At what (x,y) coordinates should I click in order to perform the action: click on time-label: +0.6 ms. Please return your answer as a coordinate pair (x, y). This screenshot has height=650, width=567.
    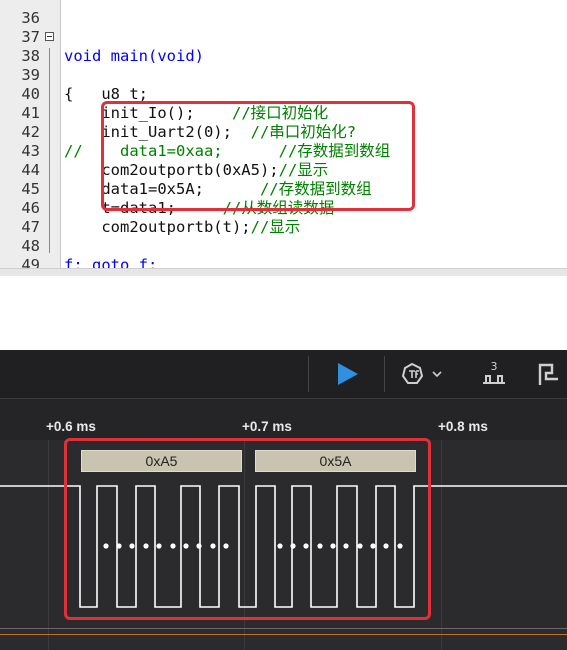
    Looking at the image, I should click on (71, 426).